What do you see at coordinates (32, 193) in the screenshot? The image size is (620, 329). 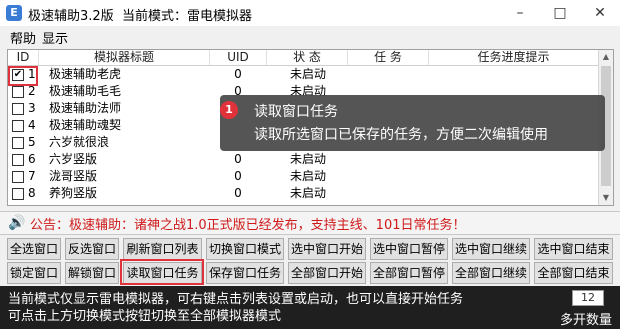 I see `row-id: 8` at bounding box center [32, 193].